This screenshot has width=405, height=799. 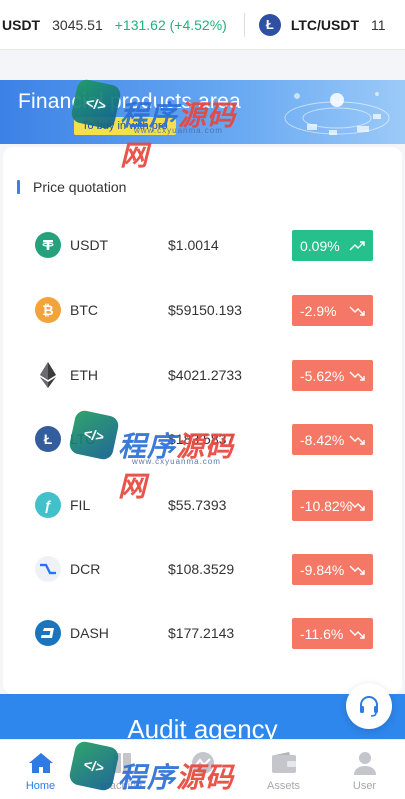 What do you see at coordinates (125, 126) in the screenshot?
I see `banner-subtitle: To buy in with pro` at bounding box center [125, 126].